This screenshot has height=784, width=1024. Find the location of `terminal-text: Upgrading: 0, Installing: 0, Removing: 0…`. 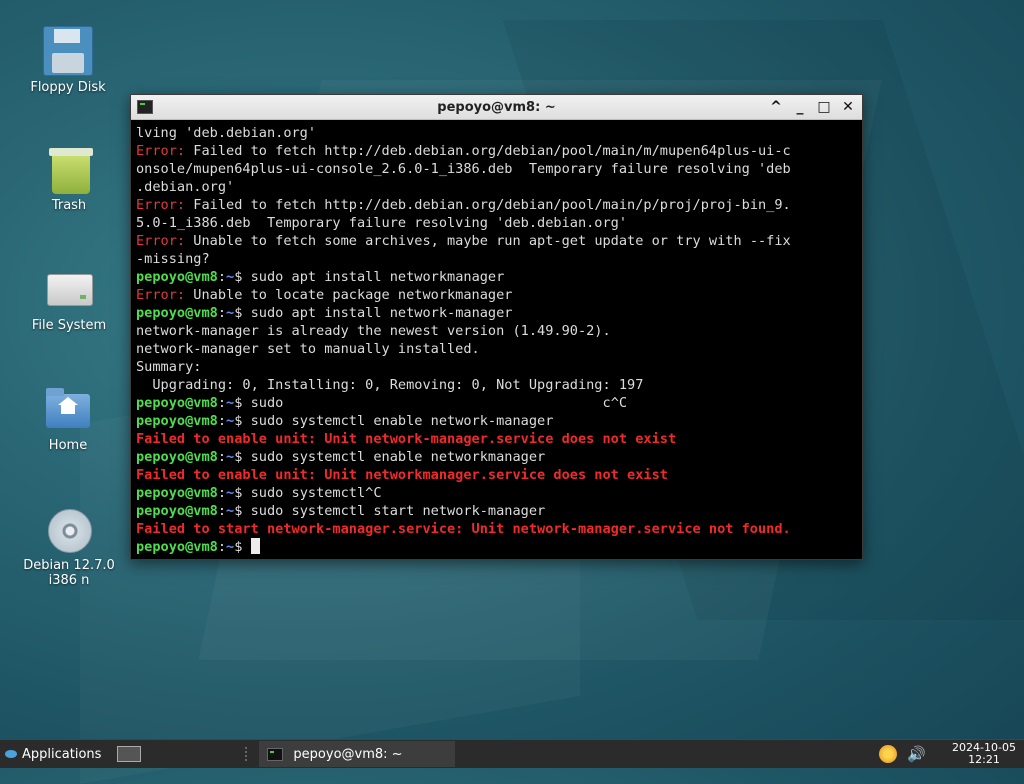

terminal-text: Upgrading: 0, Installing: 0, Removing: 0… is located at coordinates (390, 385).